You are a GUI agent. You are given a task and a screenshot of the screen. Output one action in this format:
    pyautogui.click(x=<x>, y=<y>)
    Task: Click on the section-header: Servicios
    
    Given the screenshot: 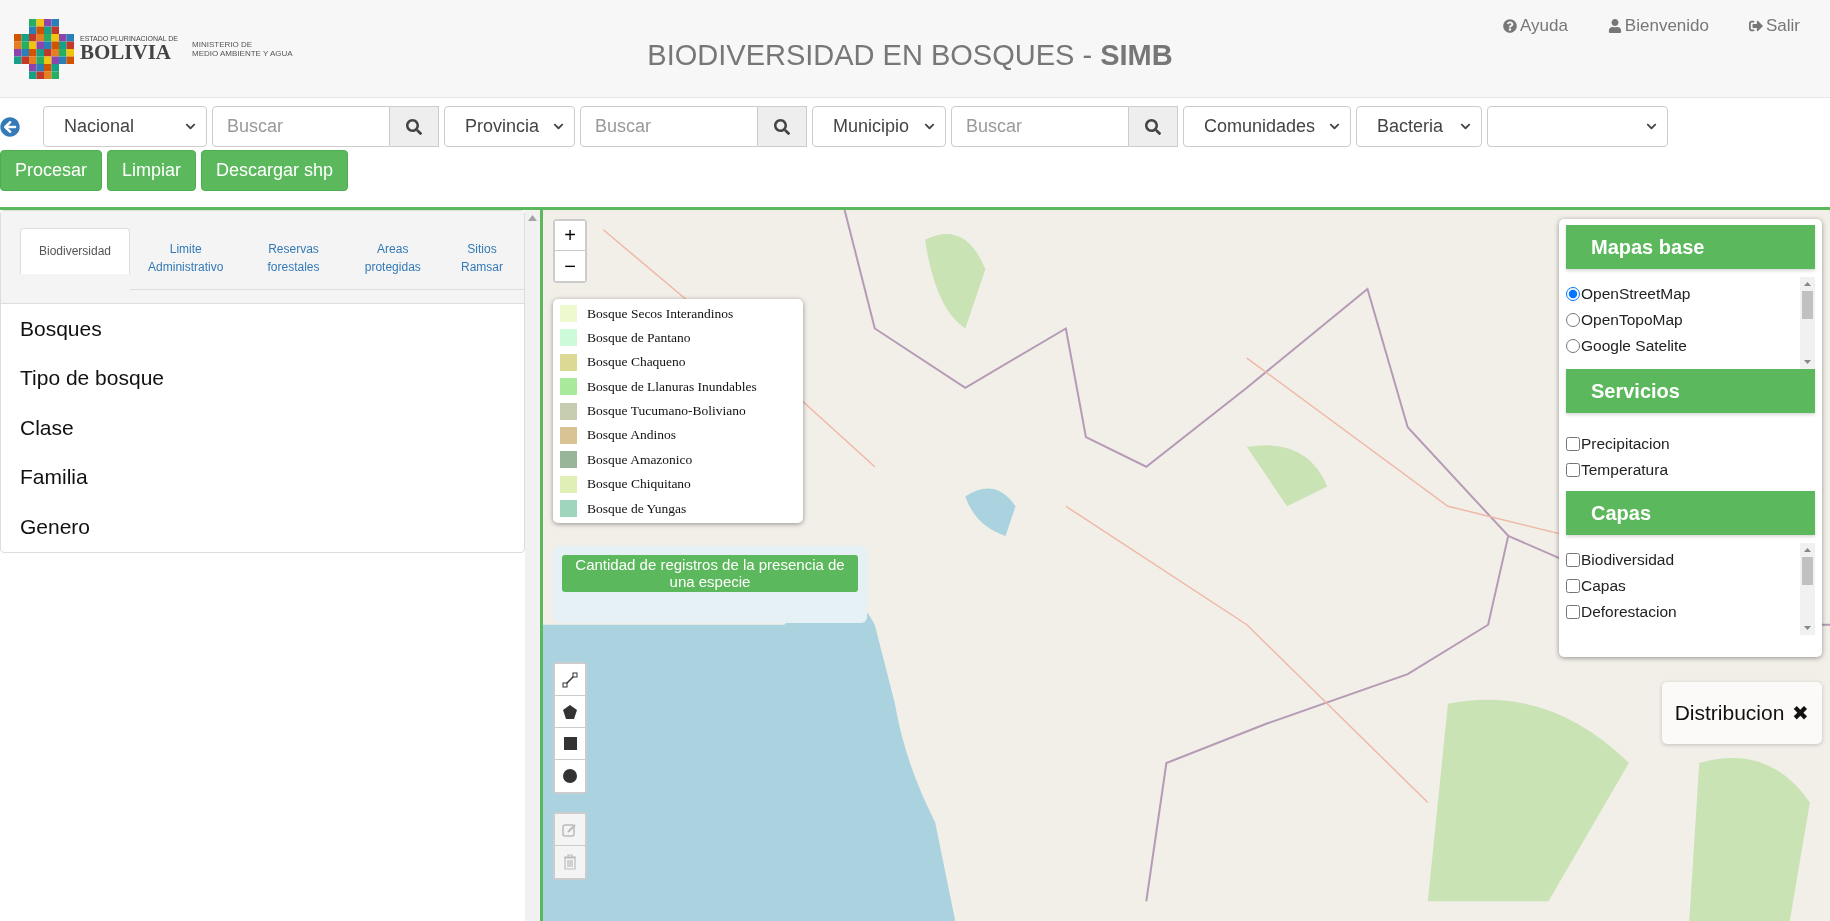 What is the action you would take?
    pyautogui.click(x=1690, y=391)
    